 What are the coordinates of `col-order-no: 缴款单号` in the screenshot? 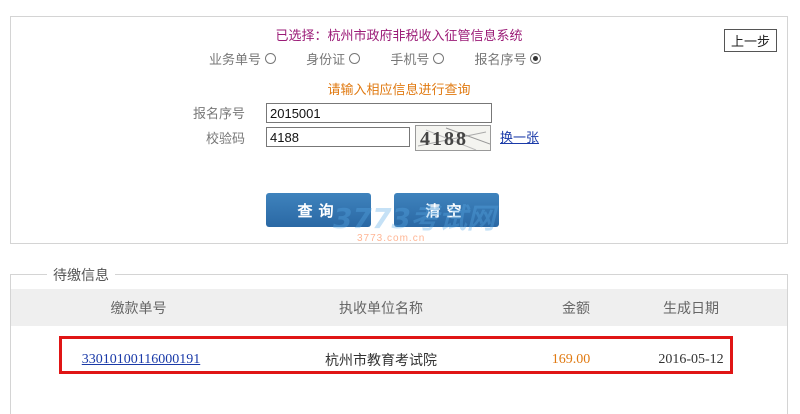 It's located at (138, 308).